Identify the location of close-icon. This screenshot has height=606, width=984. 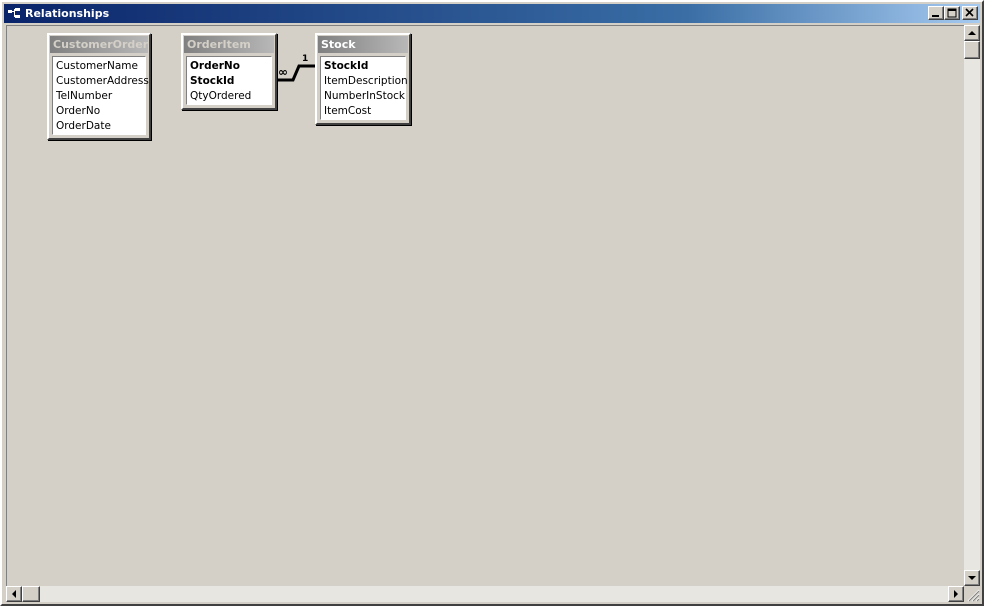
(969, 12).